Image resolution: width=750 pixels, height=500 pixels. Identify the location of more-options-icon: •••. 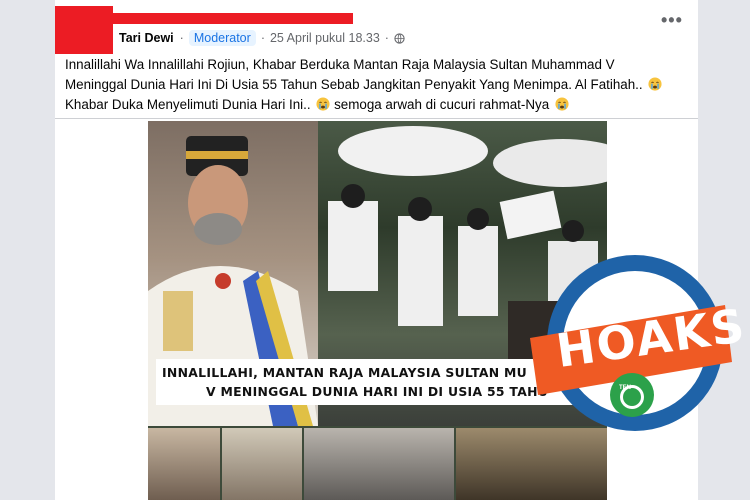
(672, 20).